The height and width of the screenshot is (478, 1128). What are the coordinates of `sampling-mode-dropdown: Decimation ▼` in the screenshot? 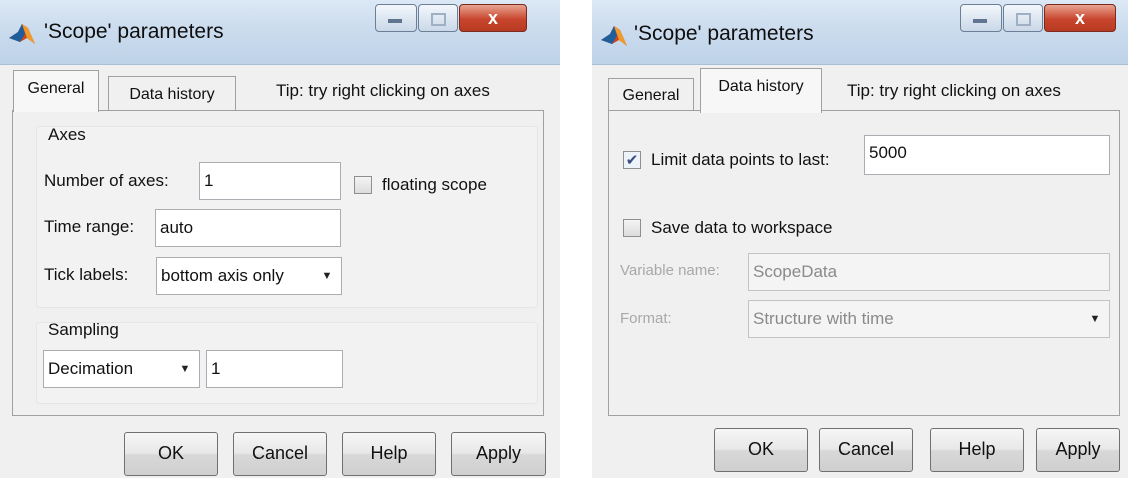 It's located at (121, 369).